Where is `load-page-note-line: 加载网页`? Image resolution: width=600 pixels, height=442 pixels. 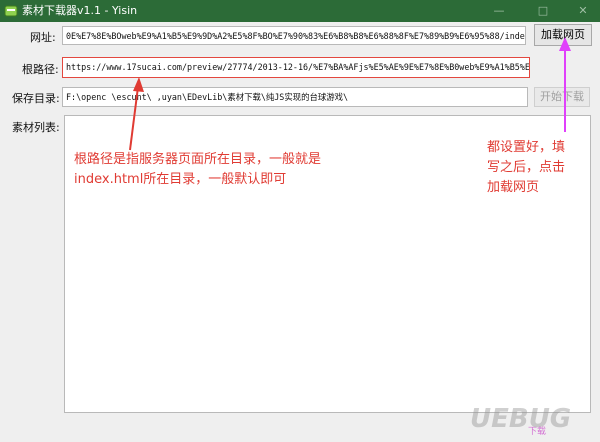
load-page-note-line: 加载网页 is located at coordinates (513, 187).